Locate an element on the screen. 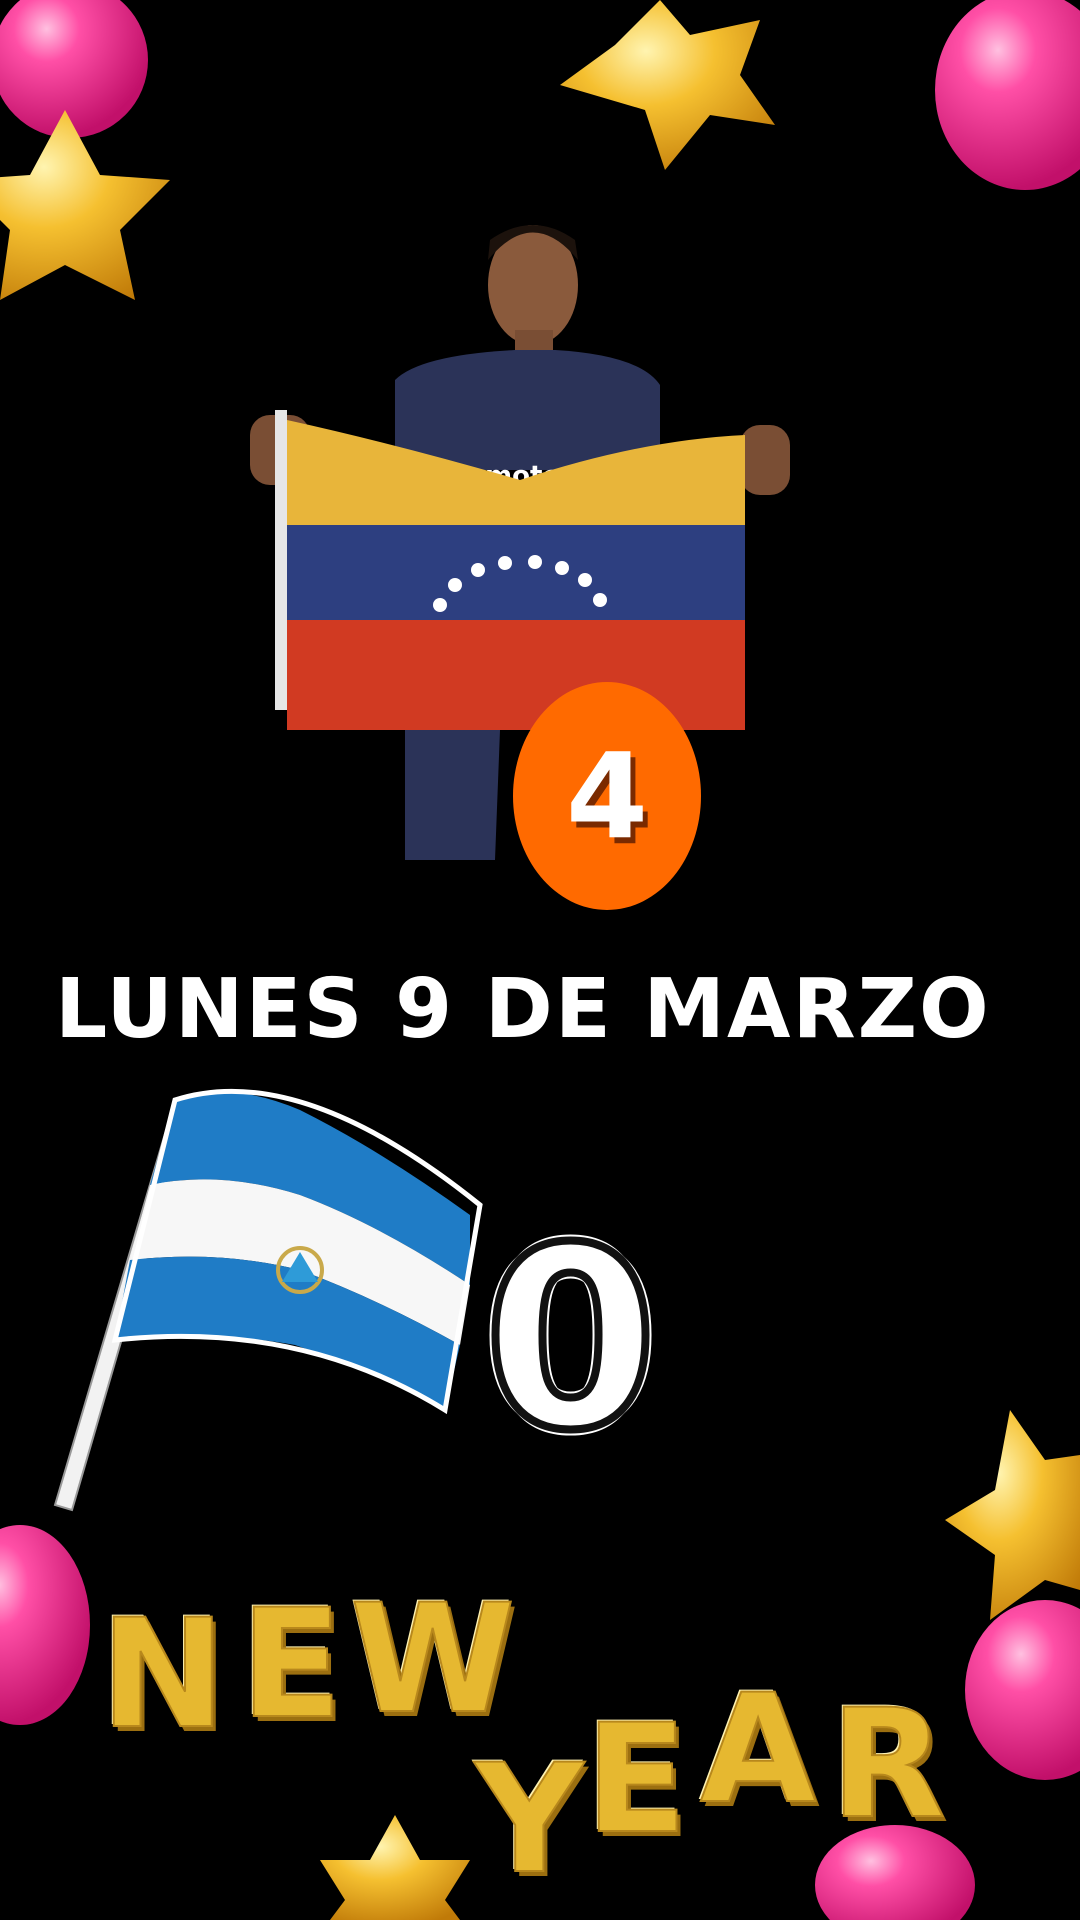 Image resolution: width=1080 pixels, height=1920 pixels. new-year-letter: R is located at coordinates (888, 1765).